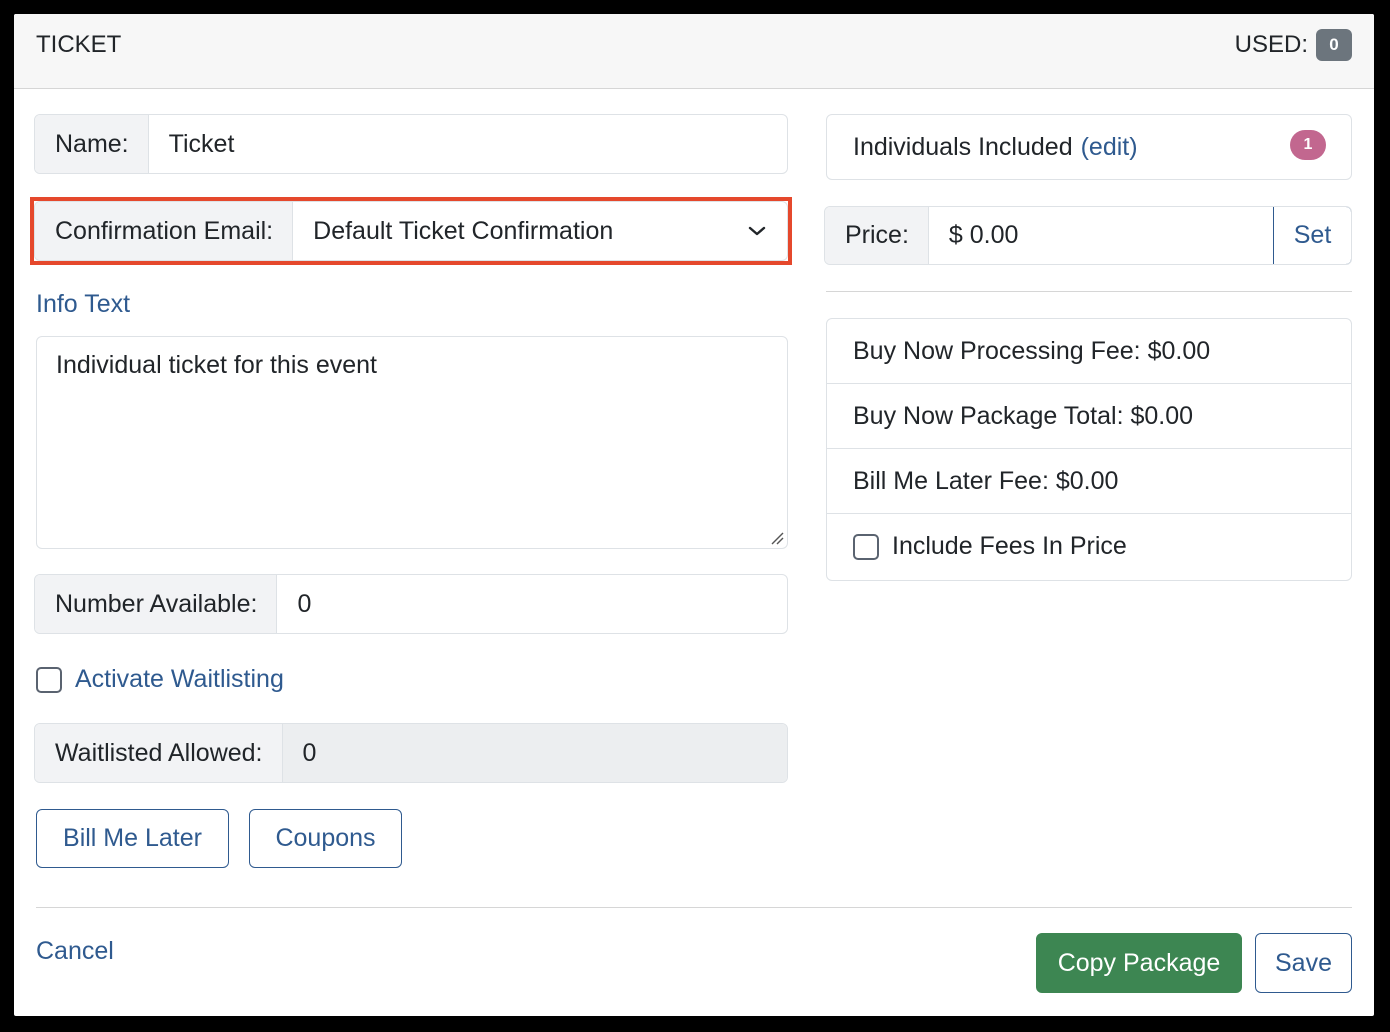  I want to click on number-available-group: Number Available: 0, so click(411, 604).